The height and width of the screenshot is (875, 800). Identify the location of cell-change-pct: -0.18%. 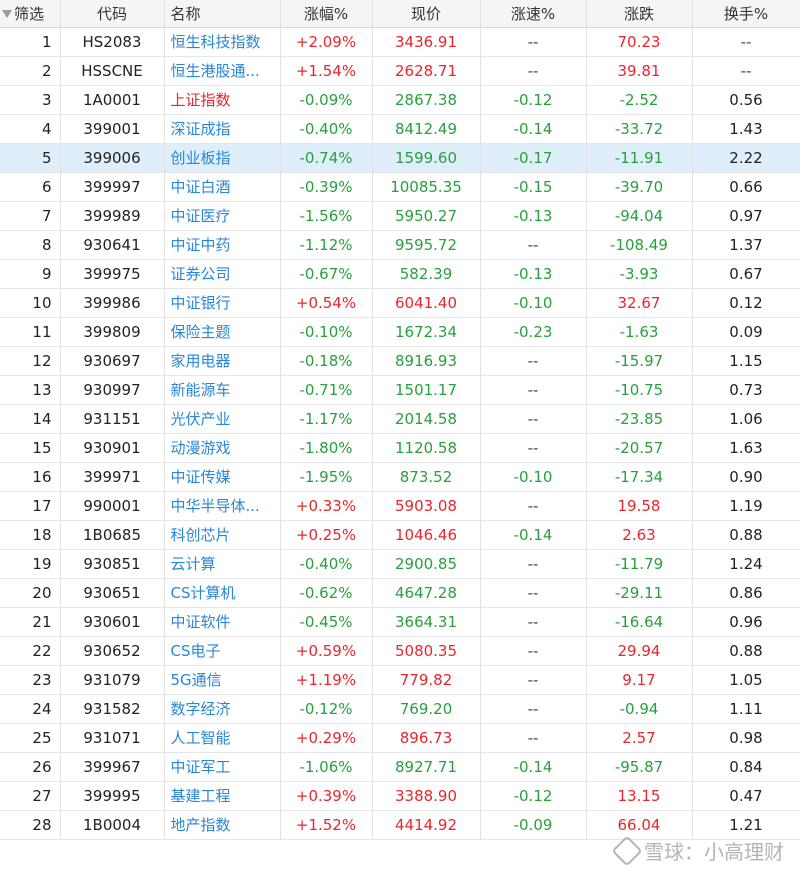
(326, 361).